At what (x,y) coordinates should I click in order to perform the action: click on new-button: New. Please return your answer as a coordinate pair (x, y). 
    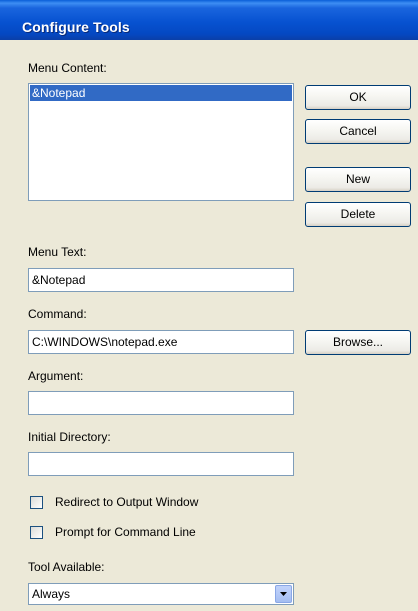
    Looking at the image, I should click on (358, 179).